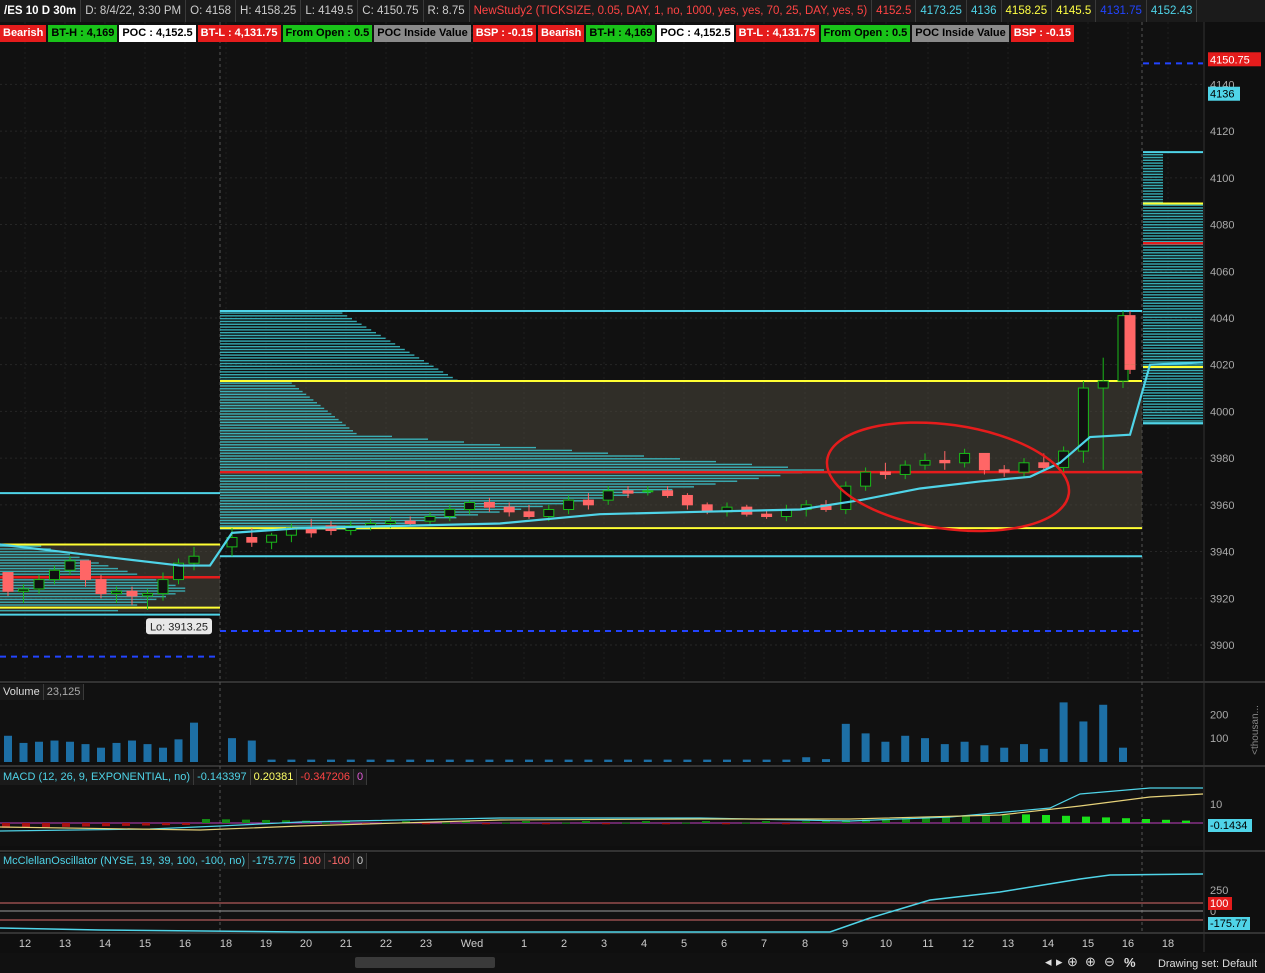  I want to click on volume-pane-label: Volume 23,125, so click(42, 692).